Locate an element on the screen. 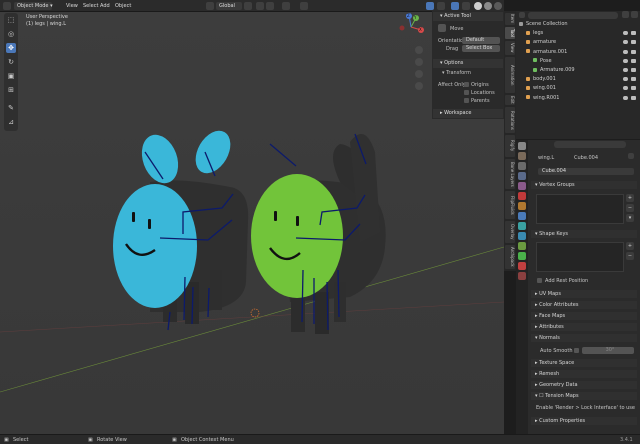 The height and width of the screenshot is (444, 640). constraints-tab-icon is located at coordinates (522, 246).